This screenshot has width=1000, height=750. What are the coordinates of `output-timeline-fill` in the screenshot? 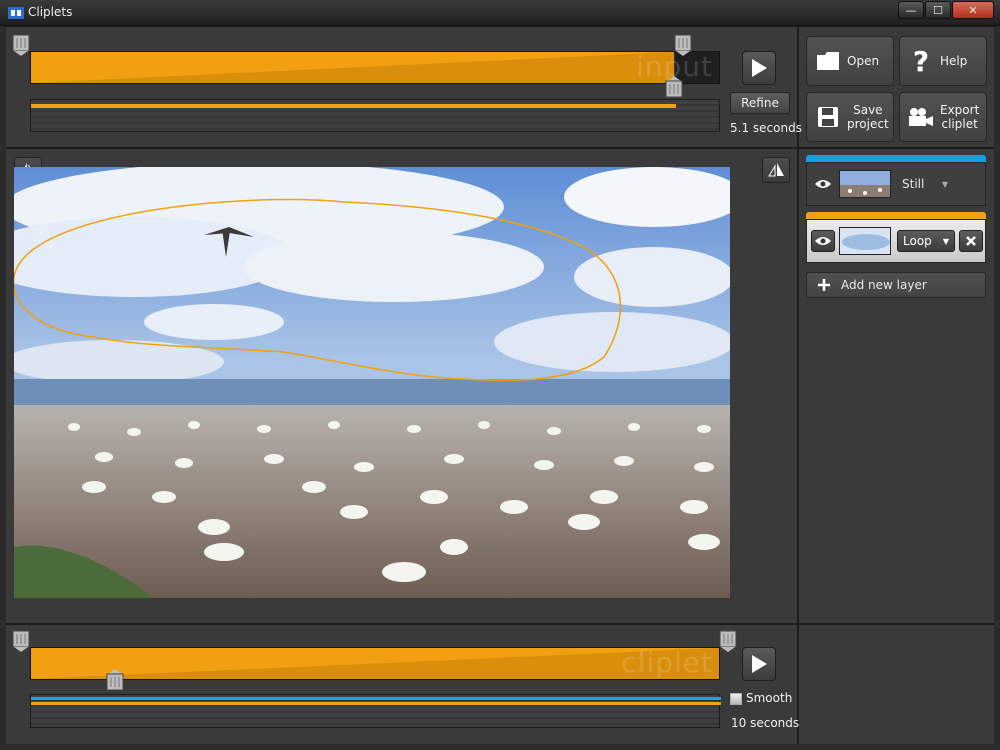 It's located at (375, 663).